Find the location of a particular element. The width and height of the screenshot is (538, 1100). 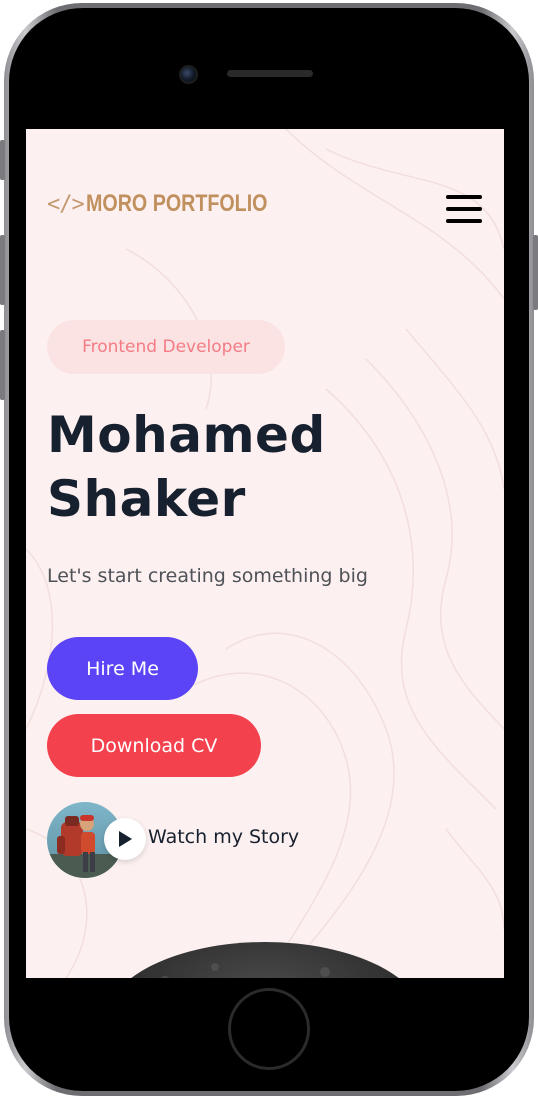

menu-bar-bottom is located at coordinates (464, 221).